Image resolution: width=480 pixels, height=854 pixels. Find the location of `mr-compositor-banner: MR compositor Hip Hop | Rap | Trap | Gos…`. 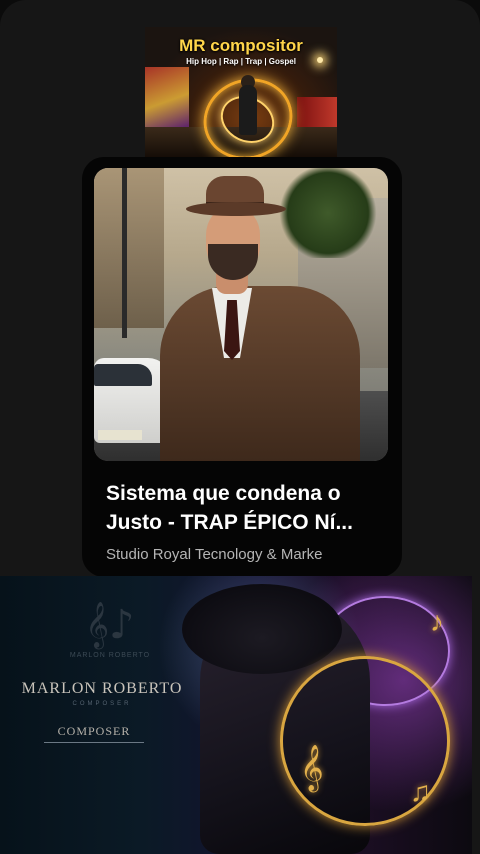

mr-compositor-banner: MR compositor Hip Hop | Rap | Trap | Gos… is located at coordinates (241, 92).